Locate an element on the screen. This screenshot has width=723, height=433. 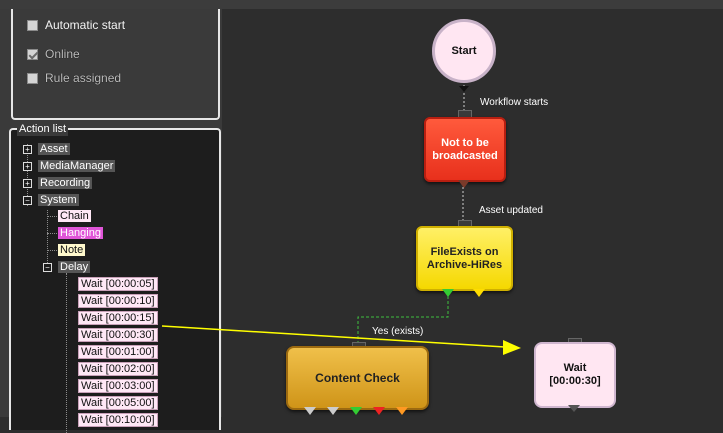
tree-item-wait: Wait [00:00:15] is located at coordinates (118, 318).